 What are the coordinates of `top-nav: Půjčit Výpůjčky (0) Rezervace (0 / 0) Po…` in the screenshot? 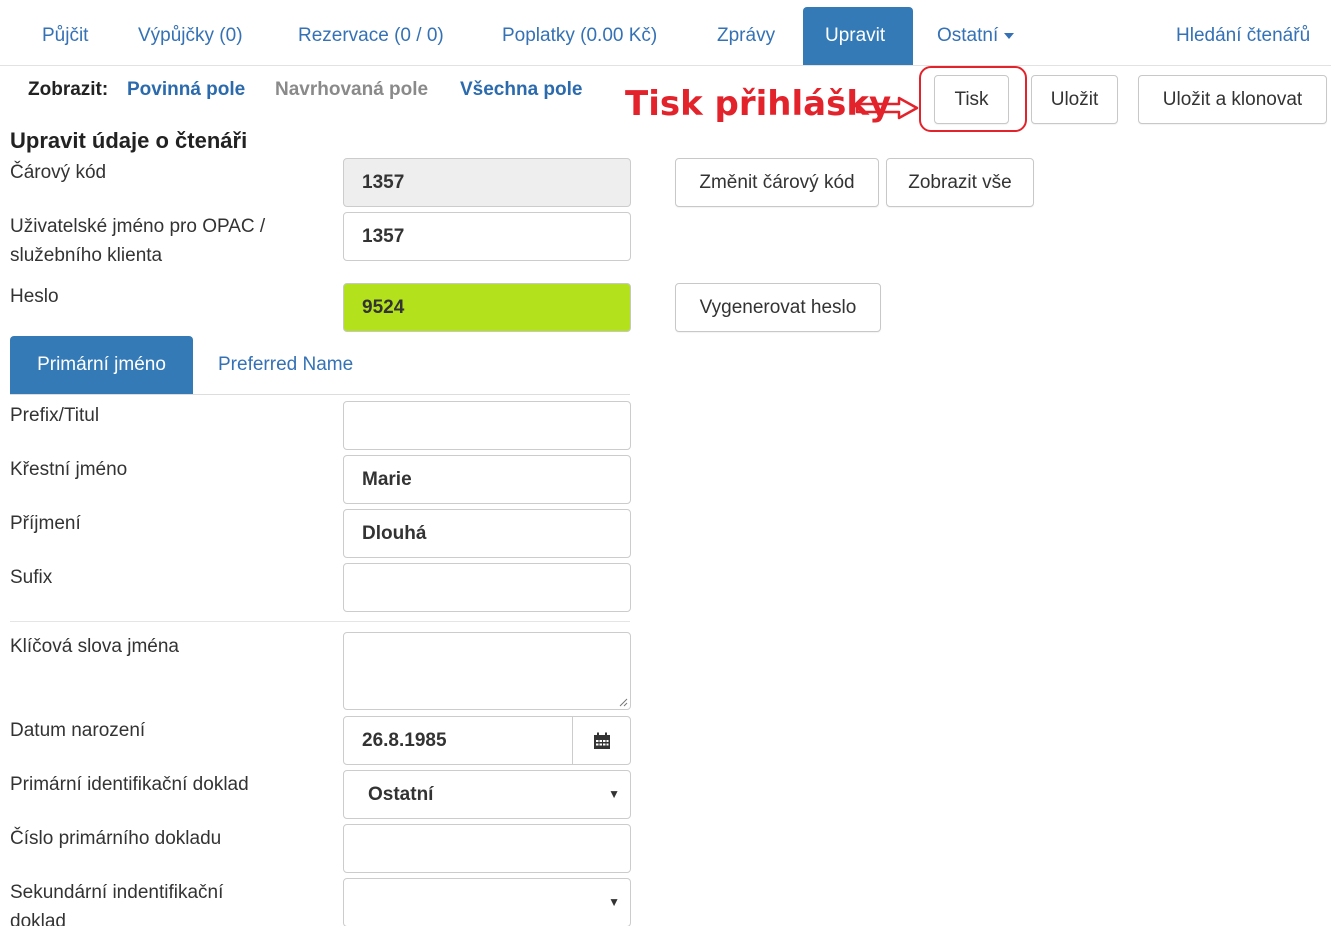 It's located at (665, 33).